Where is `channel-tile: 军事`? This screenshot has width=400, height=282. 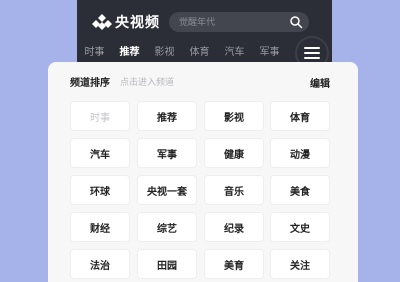
channel-tile: 军事 is located at coordinates (167, 153).